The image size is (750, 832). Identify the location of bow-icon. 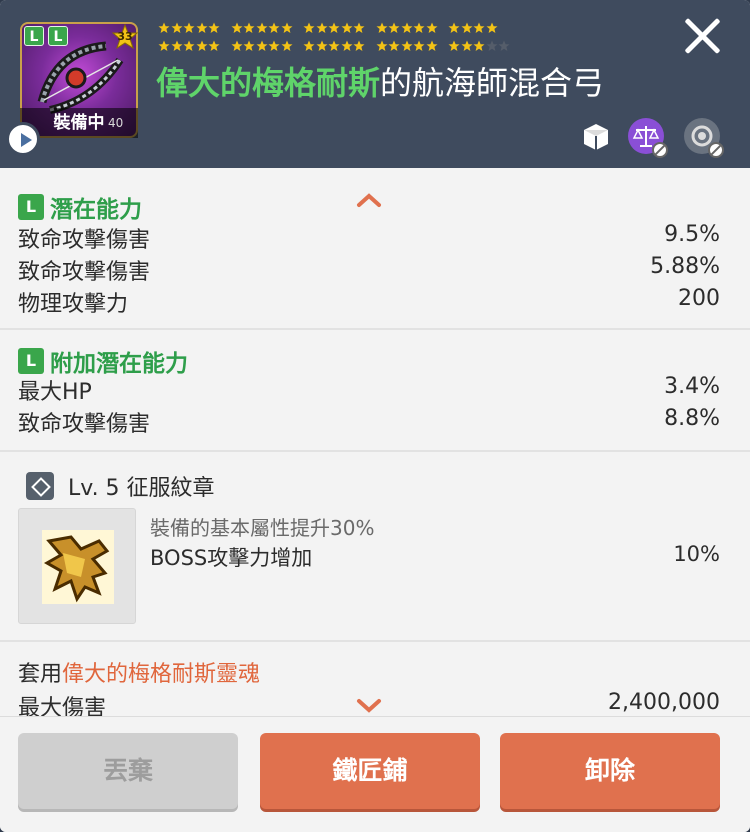
(80, 77).